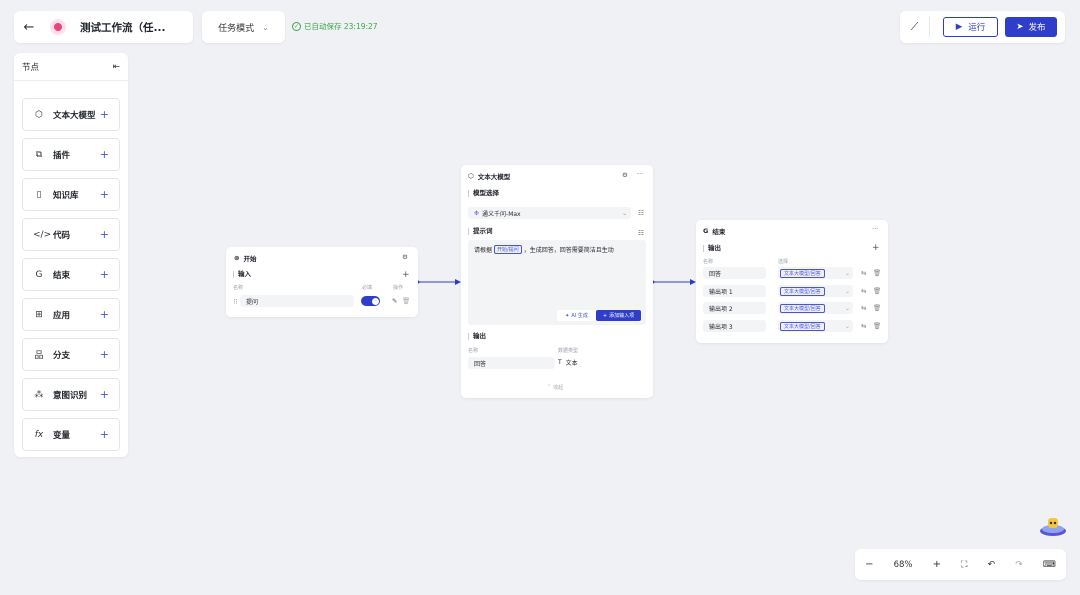  Describe the element at coordinates (71, 114) in the screenshot. I see `node-item-llm: ⬡ 文本大模型 +` at that location.